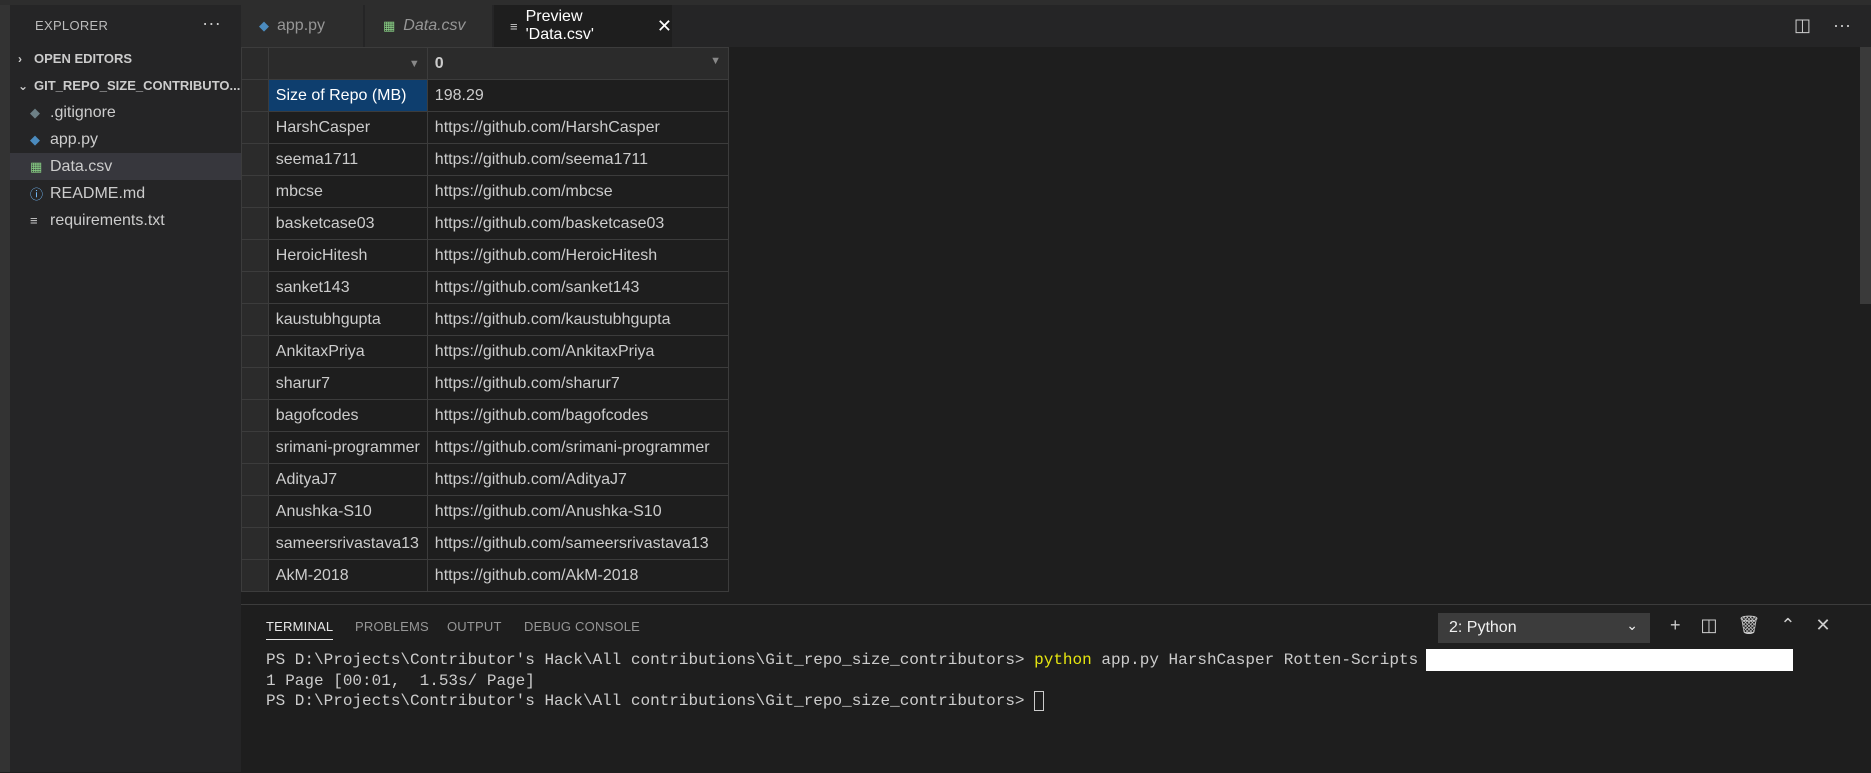  Describe the element at coordinates (577, 575) in the screenshot. I see `value-cell: https://github.com/AkM-2018` at that location.